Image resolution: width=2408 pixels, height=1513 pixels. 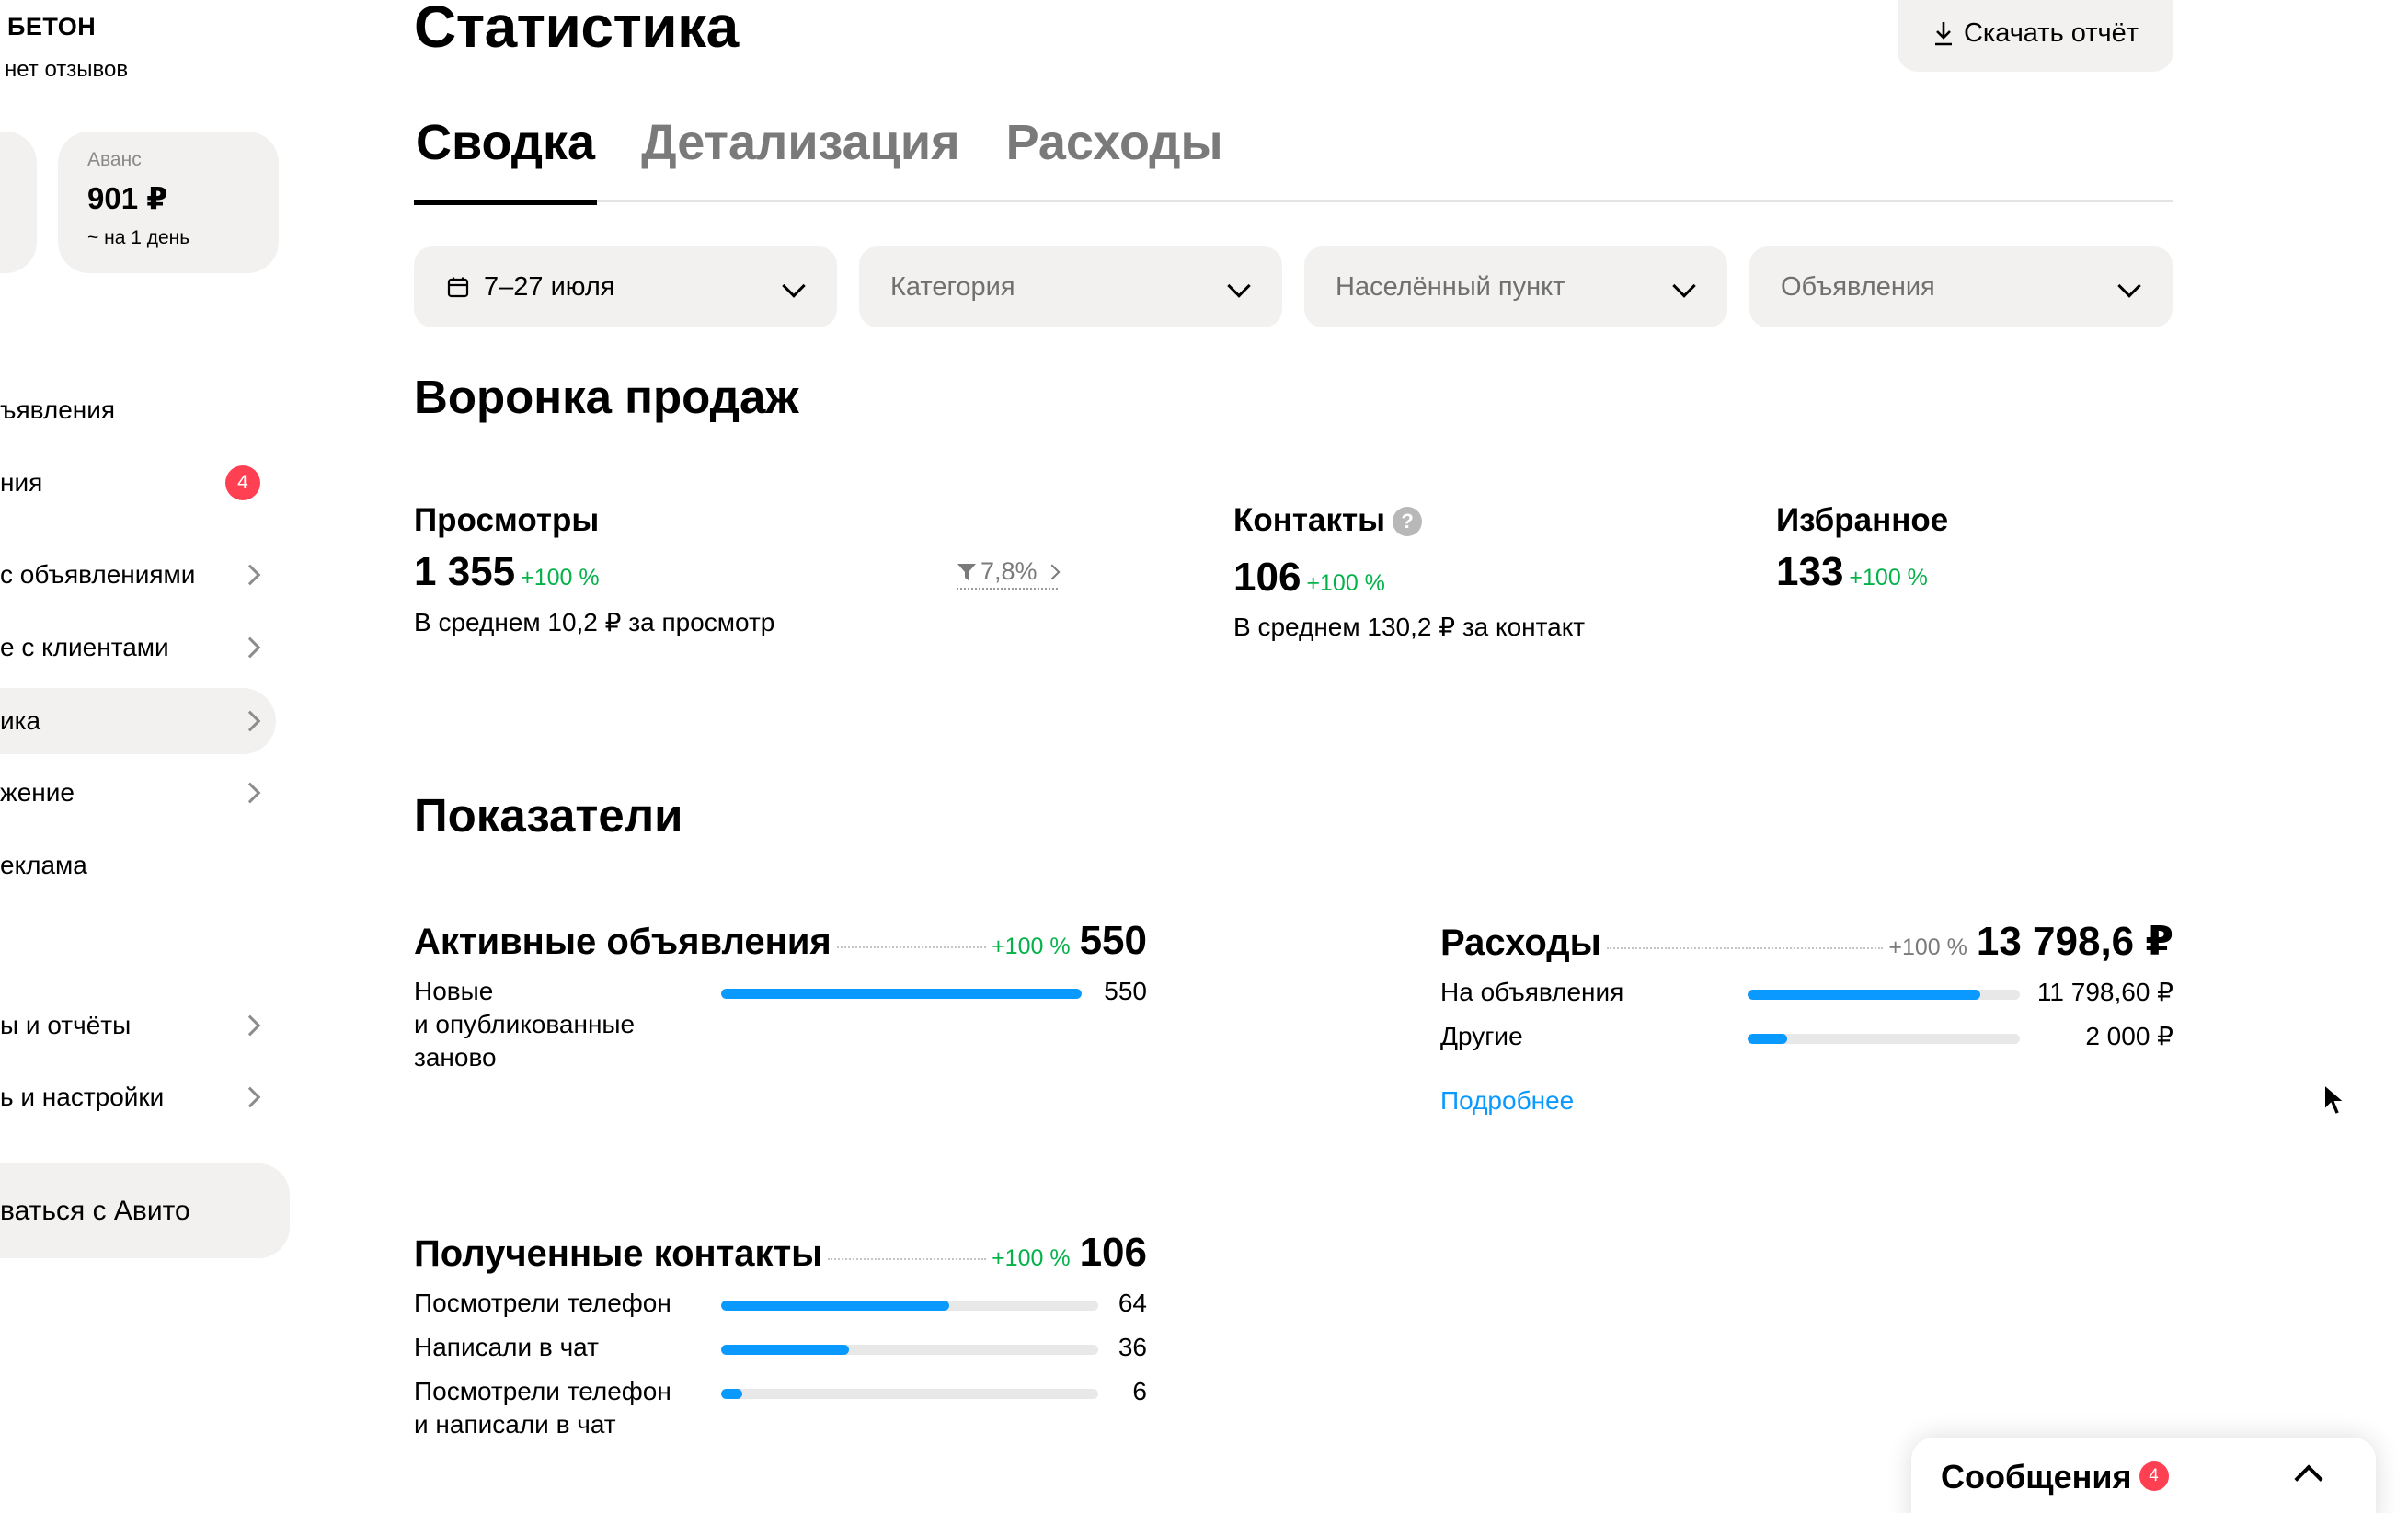 What do you see at coordinates (2308, 1479) in the screenshot?
I see `chevron-up-icon` at bounding box center [2308, 1479].